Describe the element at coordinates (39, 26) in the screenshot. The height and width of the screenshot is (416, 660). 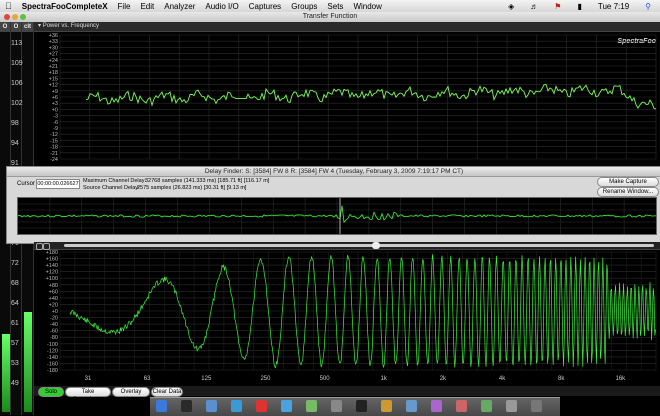
I see `collapse-triangle-icon: ▾` at that location.